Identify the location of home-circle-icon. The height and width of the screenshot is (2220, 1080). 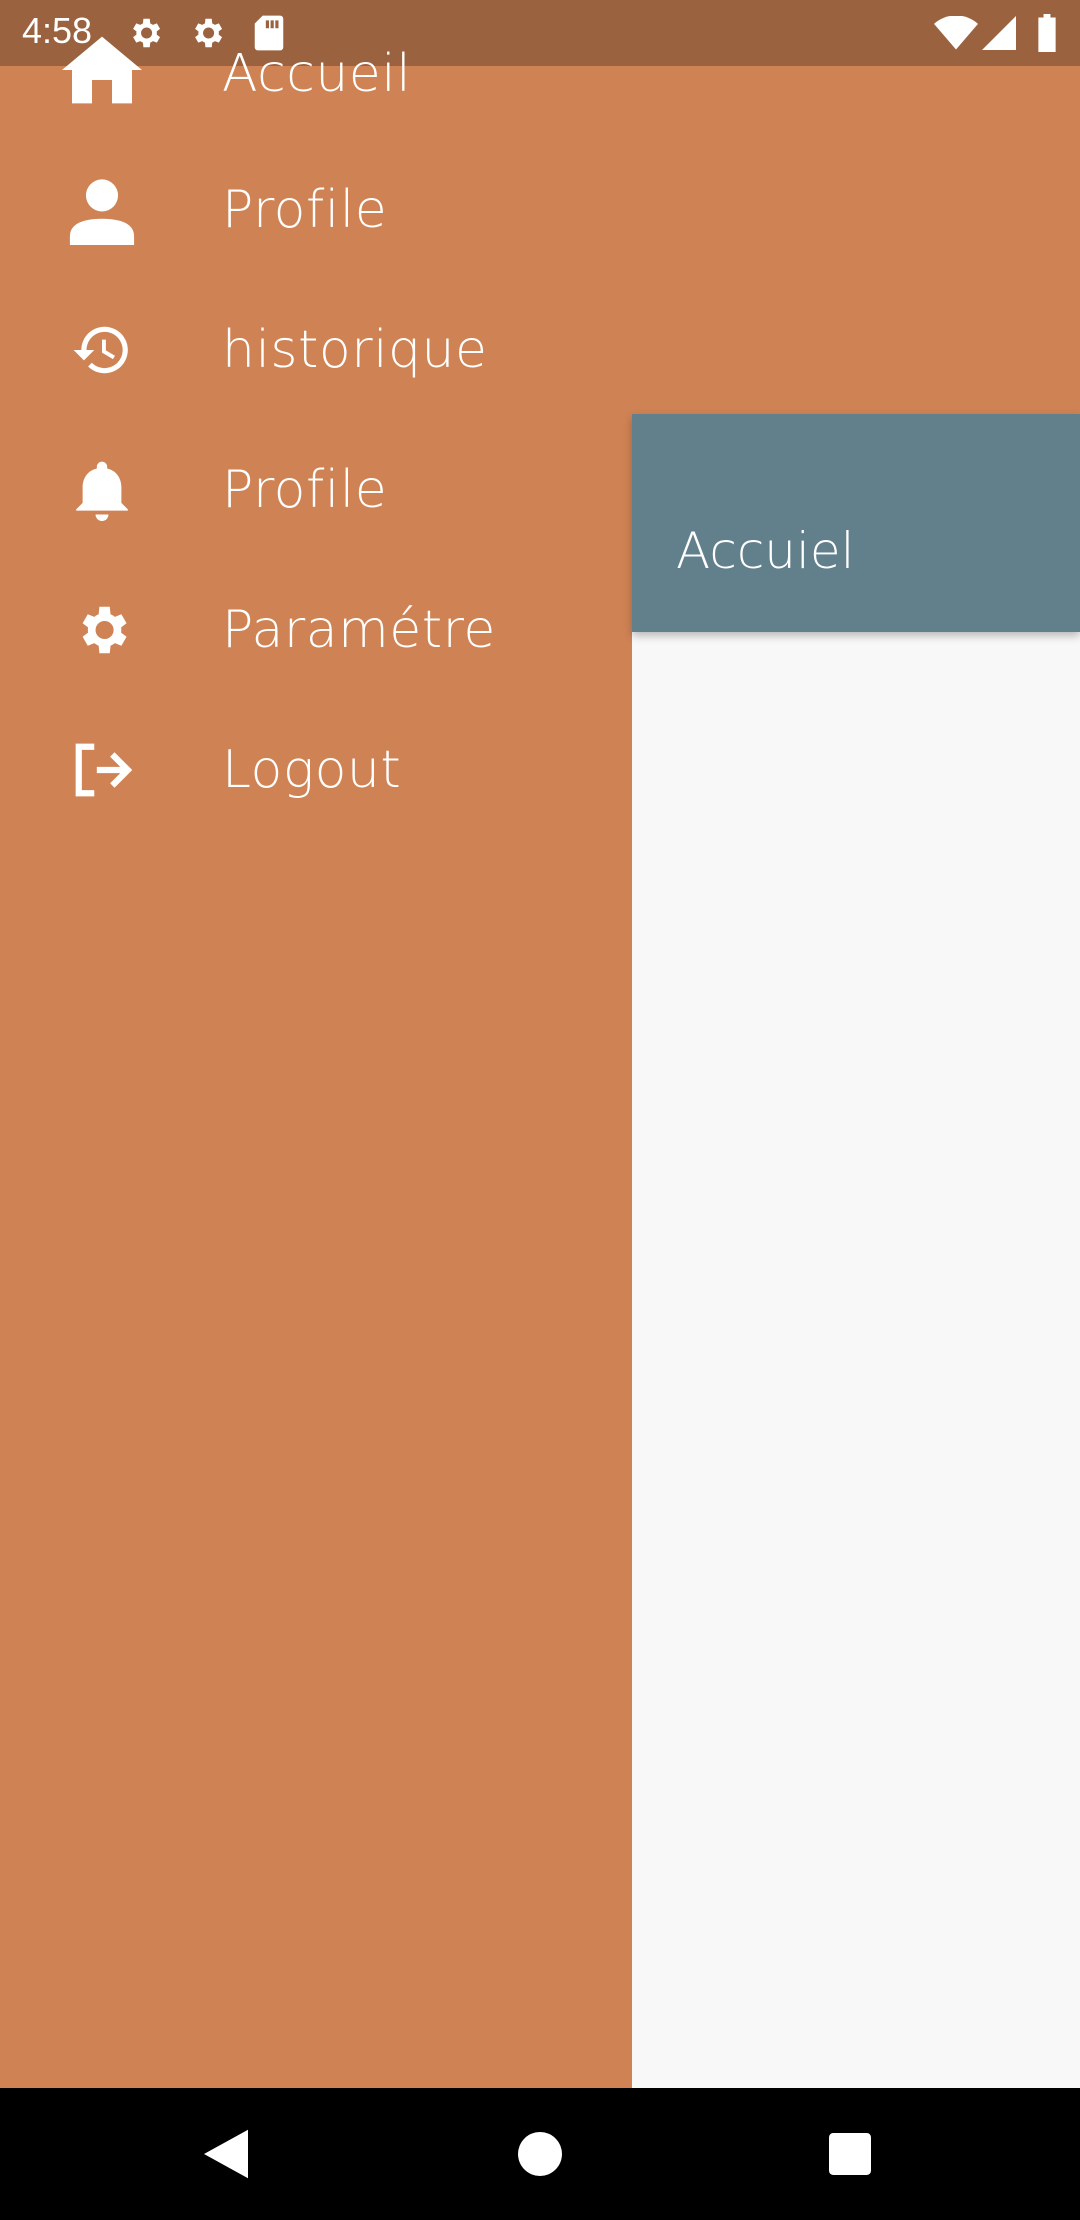
(540, 2154).